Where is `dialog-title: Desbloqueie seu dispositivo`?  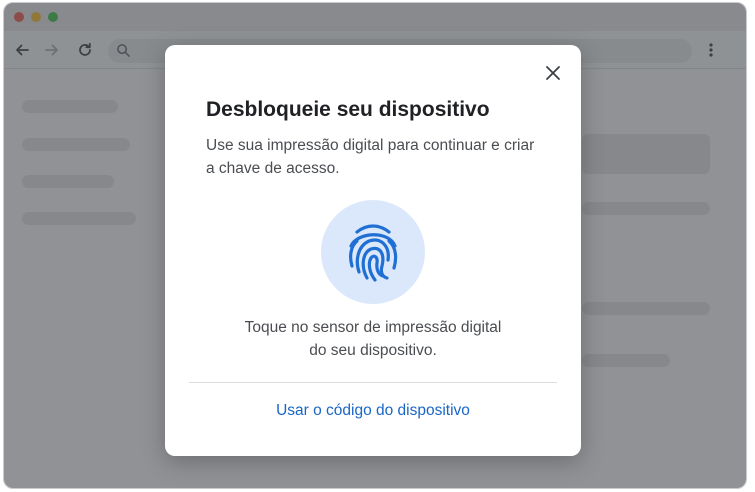 dialog-title: Desbloqueie seu dispositivo is located at coordinates (348, 109).